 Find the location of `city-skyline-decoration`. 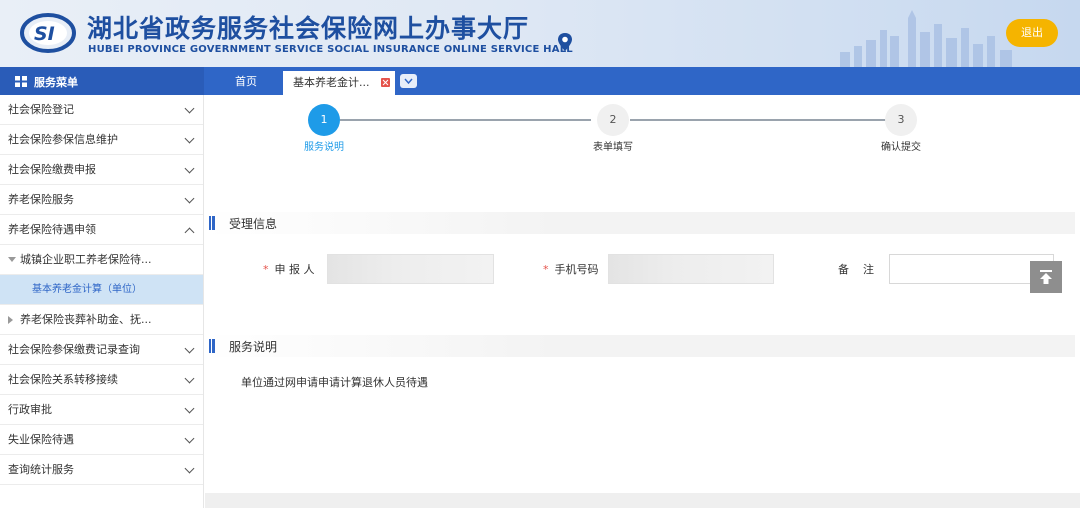

city-skyline-decoration is located at coordinates (926, 38).